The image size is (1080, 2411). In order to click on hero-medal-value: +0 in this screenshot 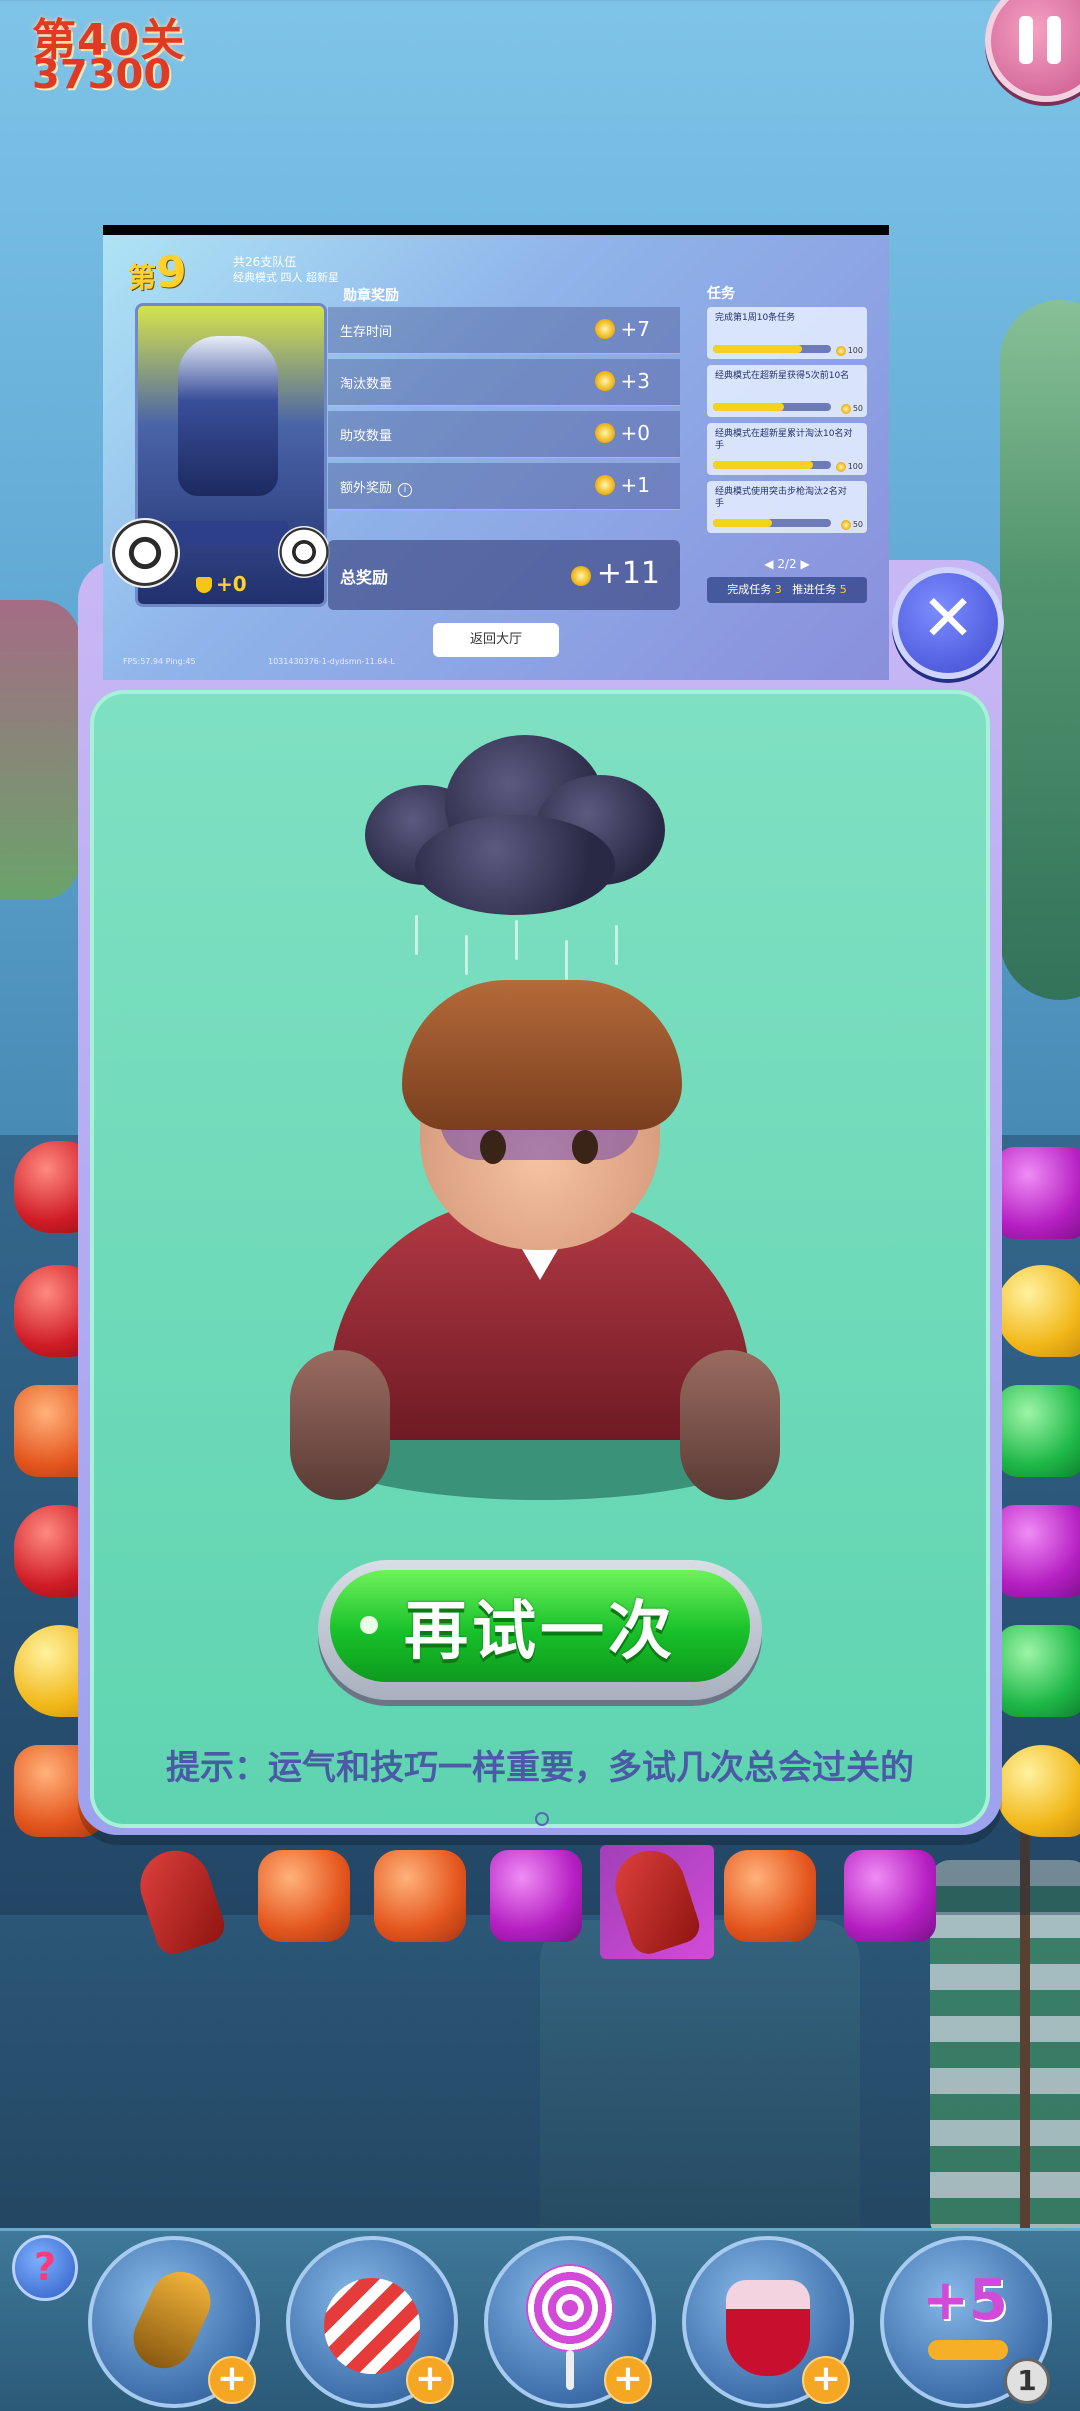, I will do `click(231, 584)`.